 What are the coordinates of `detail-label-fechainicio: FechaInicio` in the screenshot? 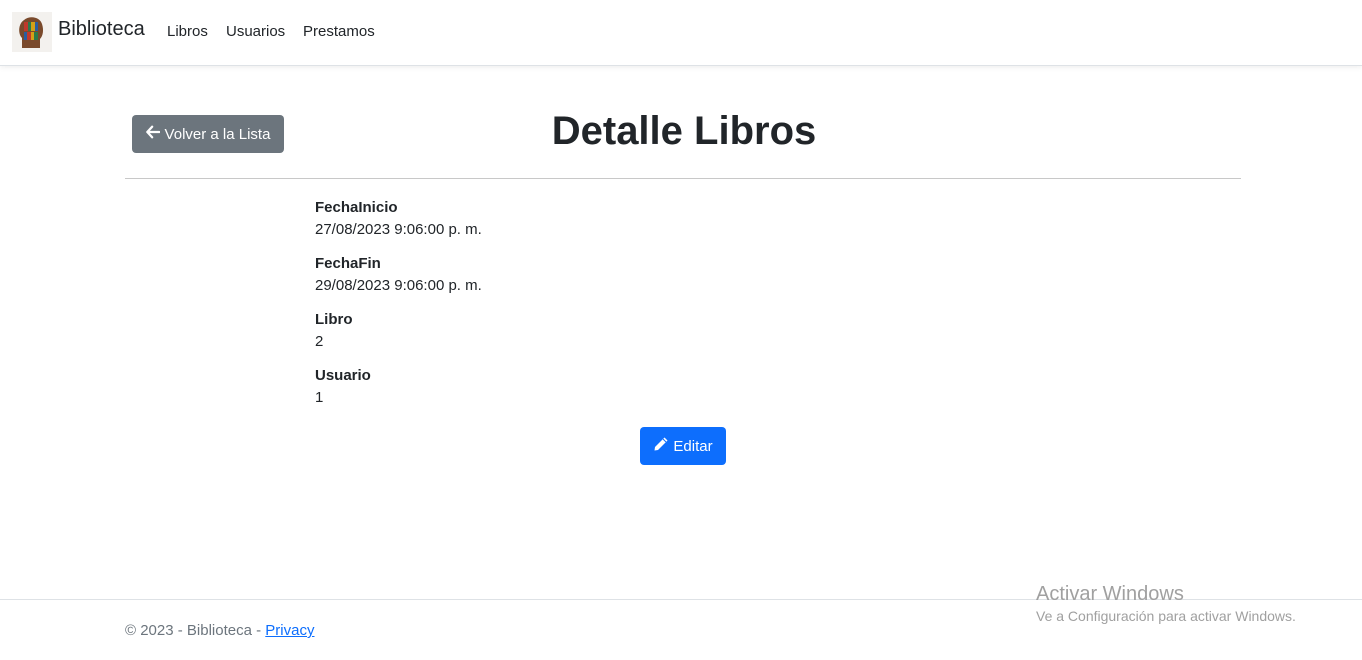 It's located at (356, 207).